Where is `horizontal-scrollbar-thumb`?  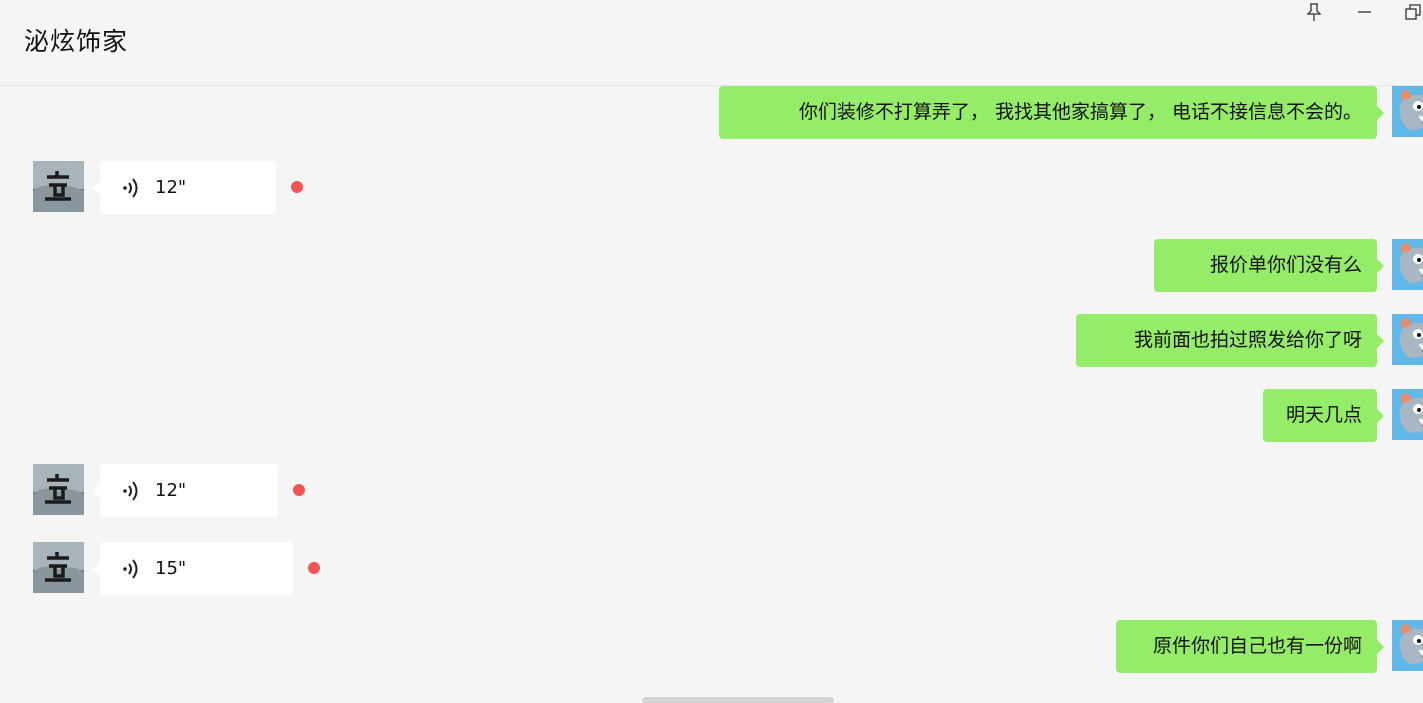
horizontal-scrollbar-thumb is located at coordinates (738, 700).